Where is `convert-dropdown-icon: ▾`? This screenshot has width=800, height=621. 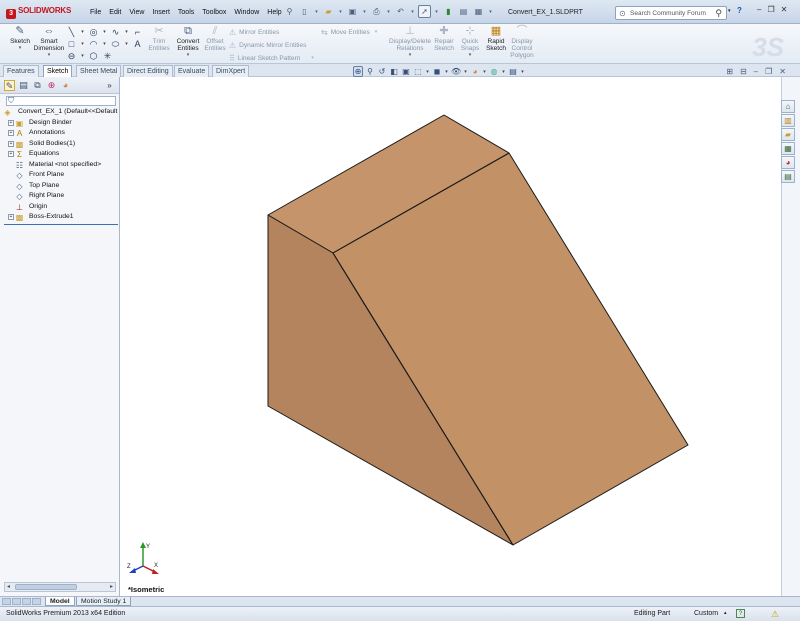
convert-dropdown-icon: ▾ is located at coordinates (188, 55).